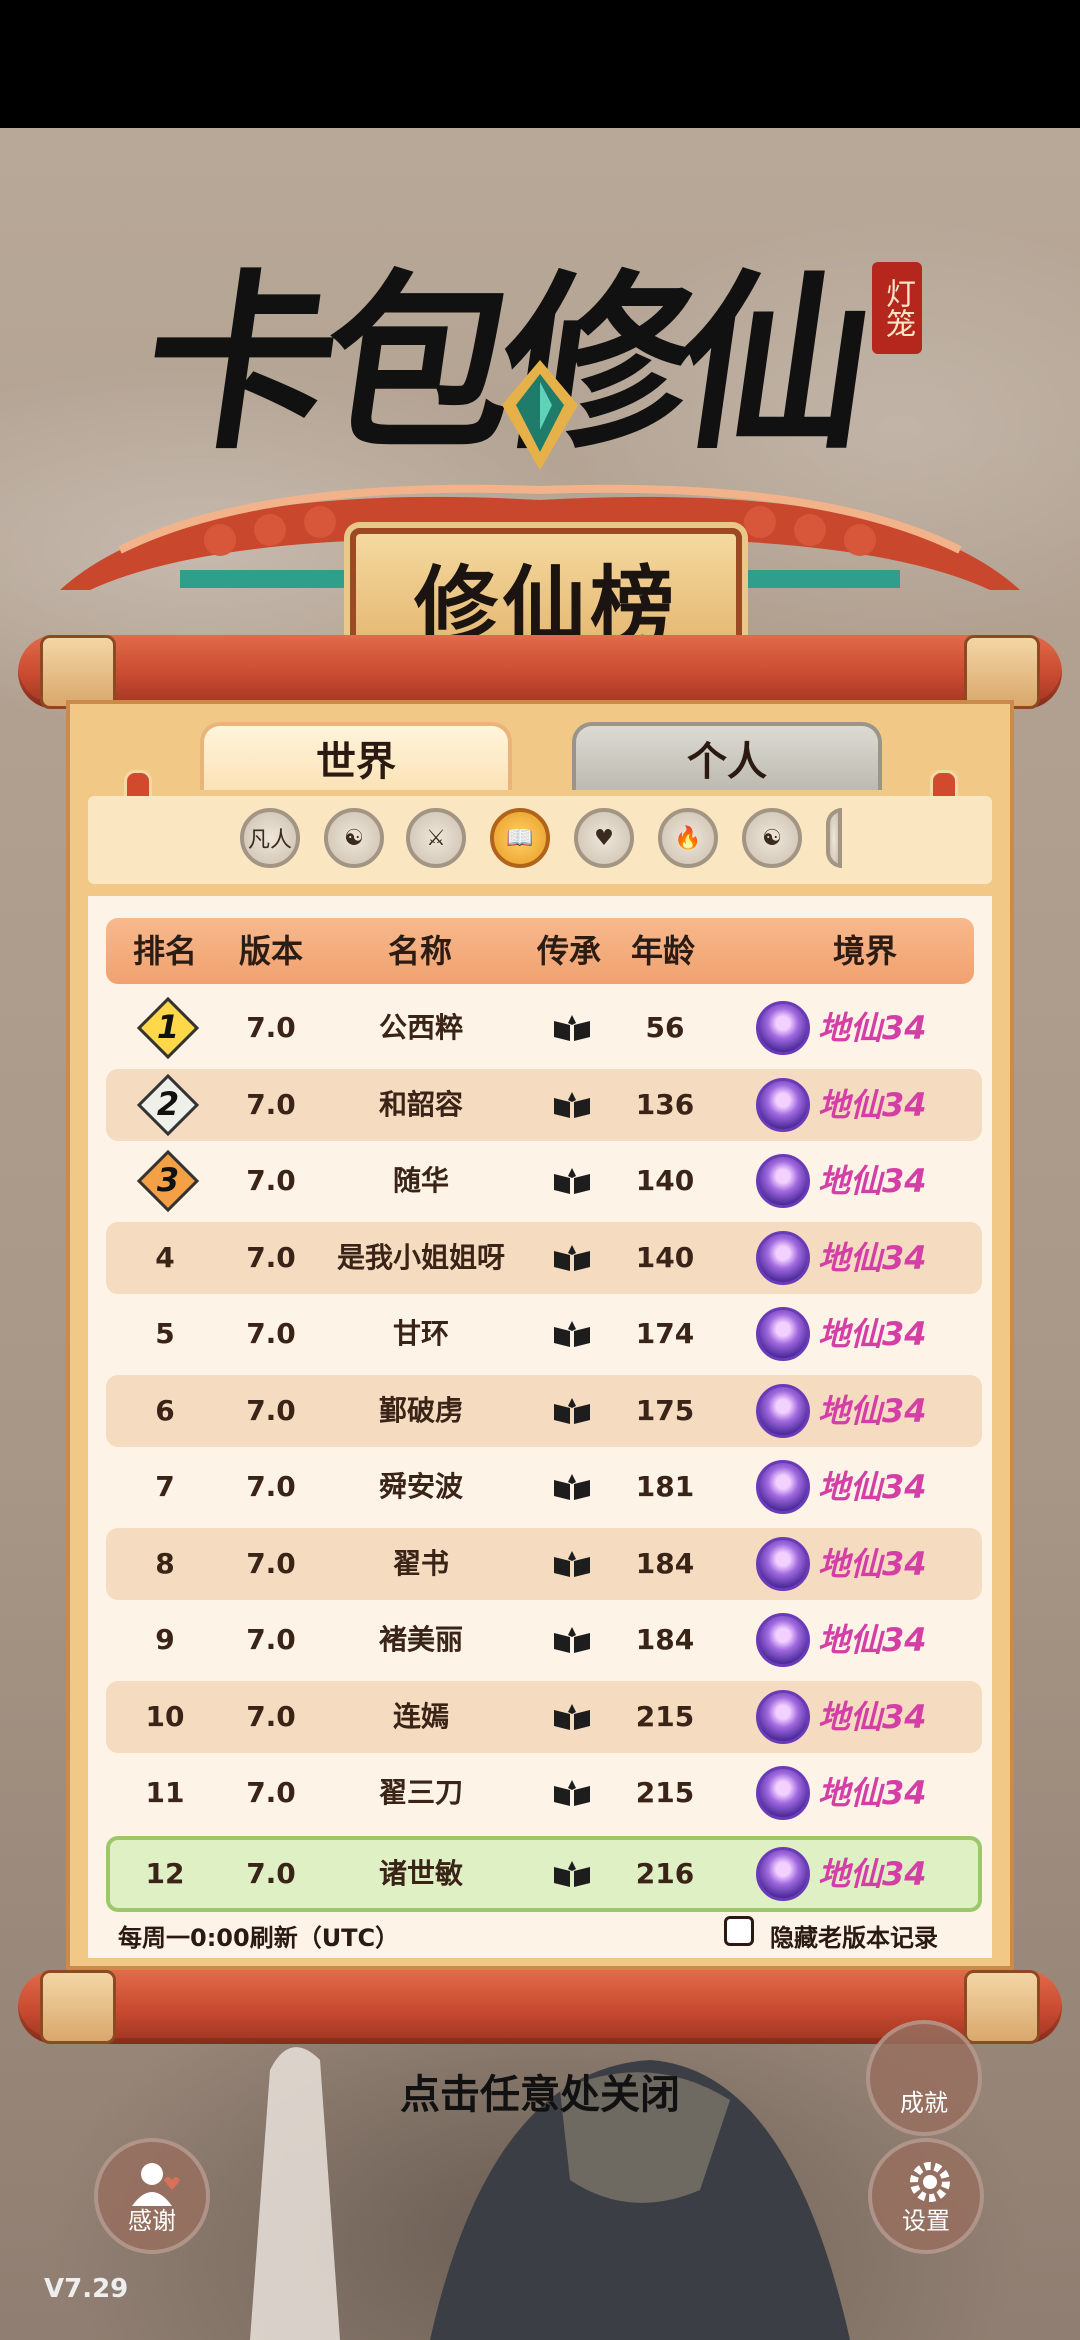 This screenshot has width=1080, height=2340. What do you see at coordinates (1002, 672) in the screenshot?
I see `rod-cap-right` at bounding box center [1002, 672].